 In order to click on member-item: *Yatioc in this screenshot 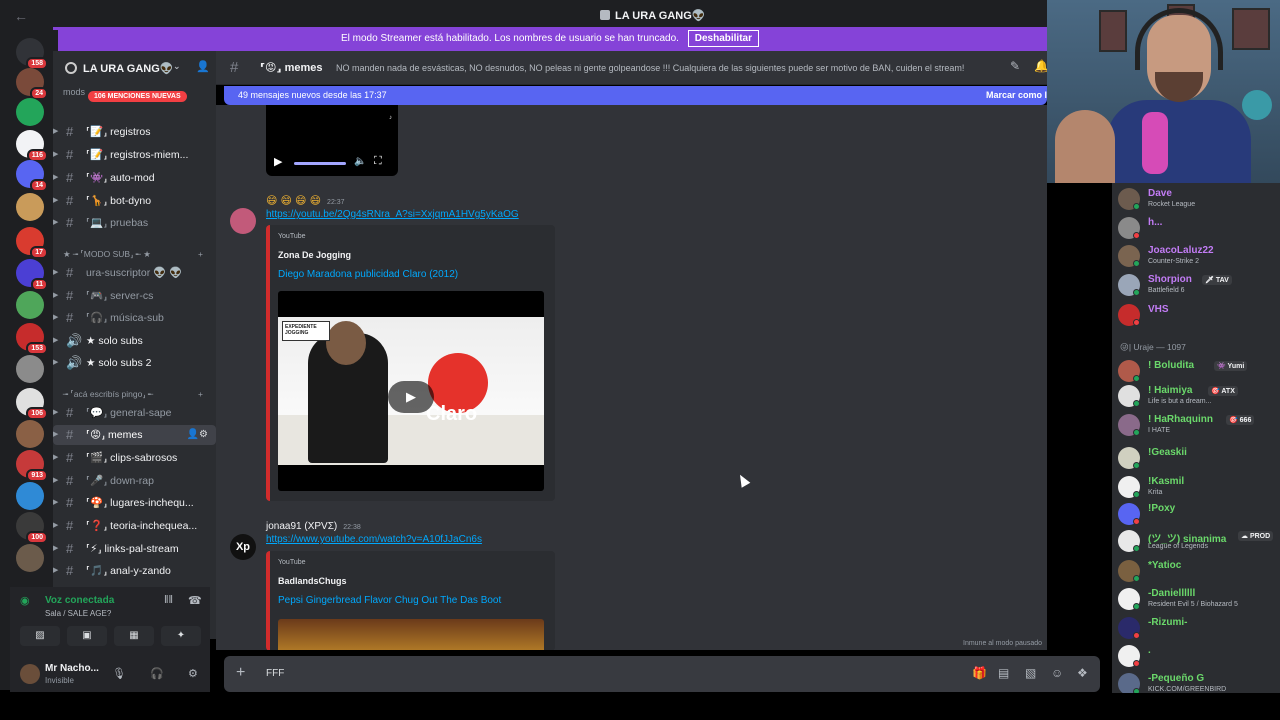, I will do `click(1198, 571)`.